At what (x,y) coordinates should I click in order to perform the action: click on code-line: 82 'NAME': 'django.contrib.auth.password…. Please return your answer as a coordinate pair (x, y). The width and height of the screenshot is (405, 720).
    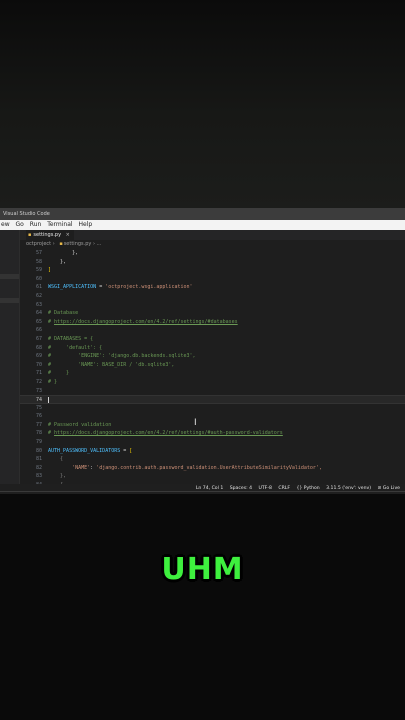
    Looking at the image, I should click on (212, 468).